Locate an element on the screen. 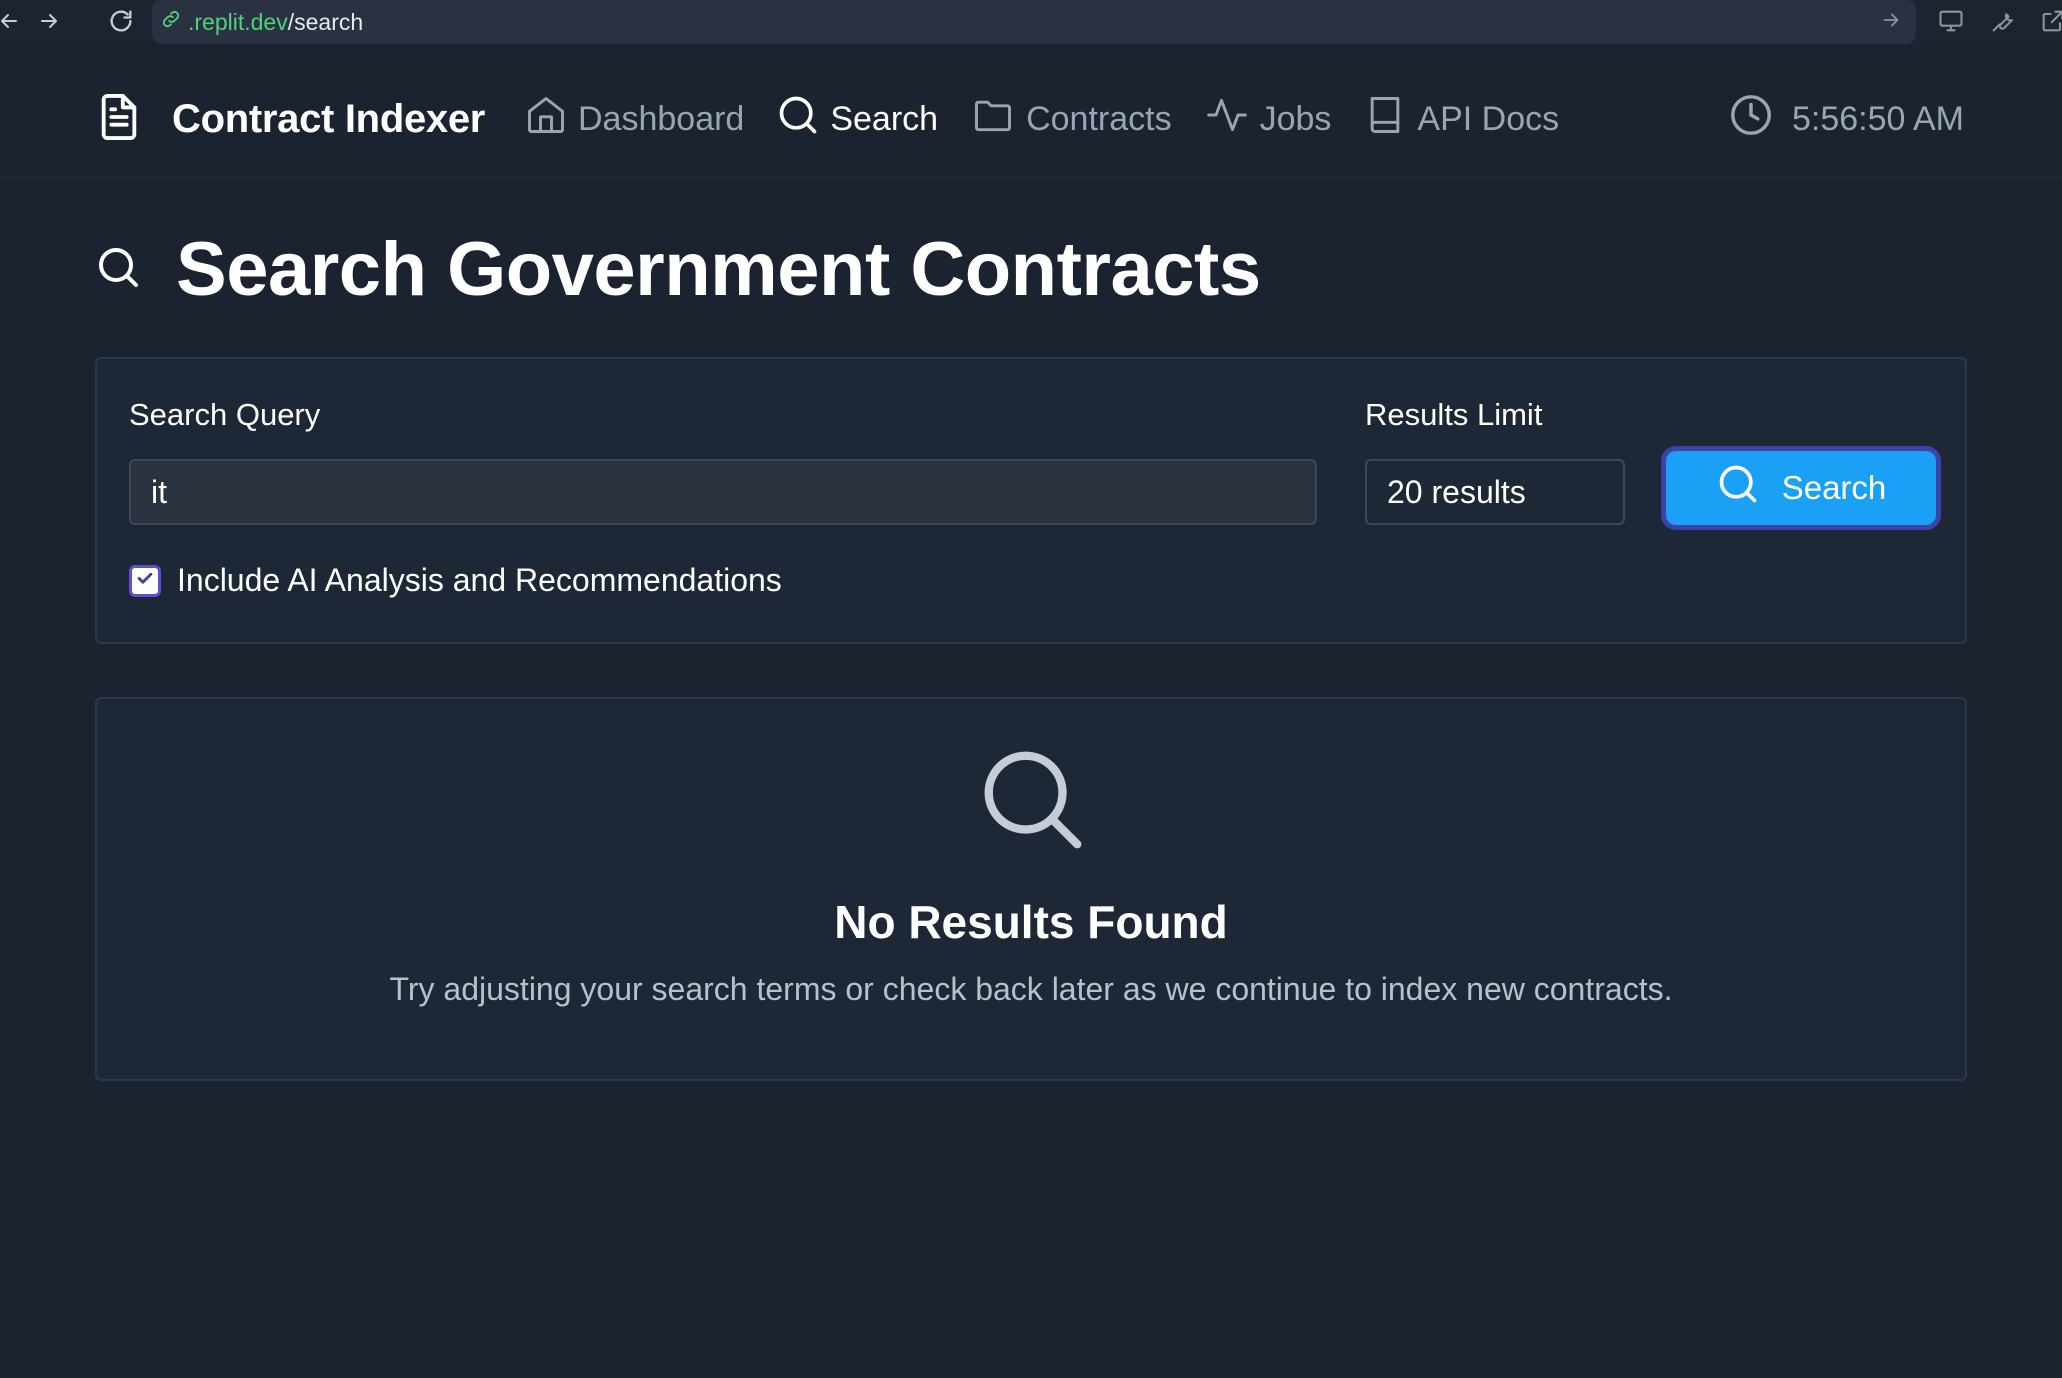 The width and height of the screenshot is (2062, 1378). page-title-row: Search Government Contracts is located at coordinates (677, 269).